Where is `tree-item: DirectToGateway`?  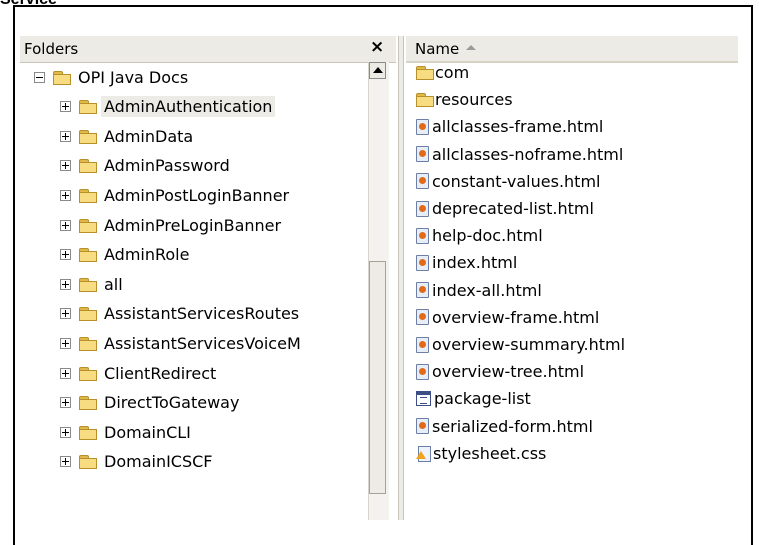
tree-item: DirectToGateway is located at coordinates (151, 403).